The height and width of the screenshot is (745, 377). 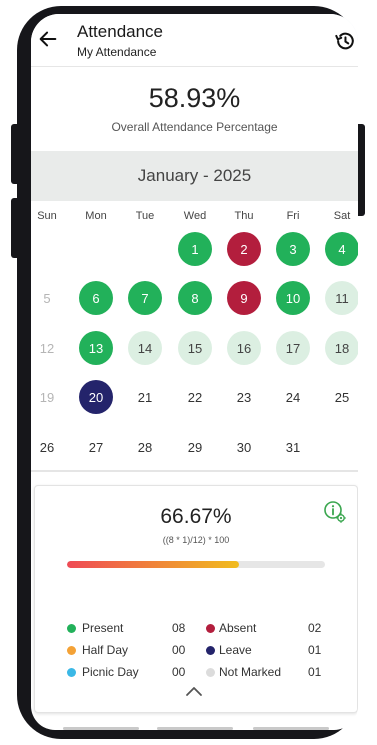 What do you see at coordinates (341, 397) in the screenshot?
I see `calendar-day: 25` at bounding box center [341, 397].